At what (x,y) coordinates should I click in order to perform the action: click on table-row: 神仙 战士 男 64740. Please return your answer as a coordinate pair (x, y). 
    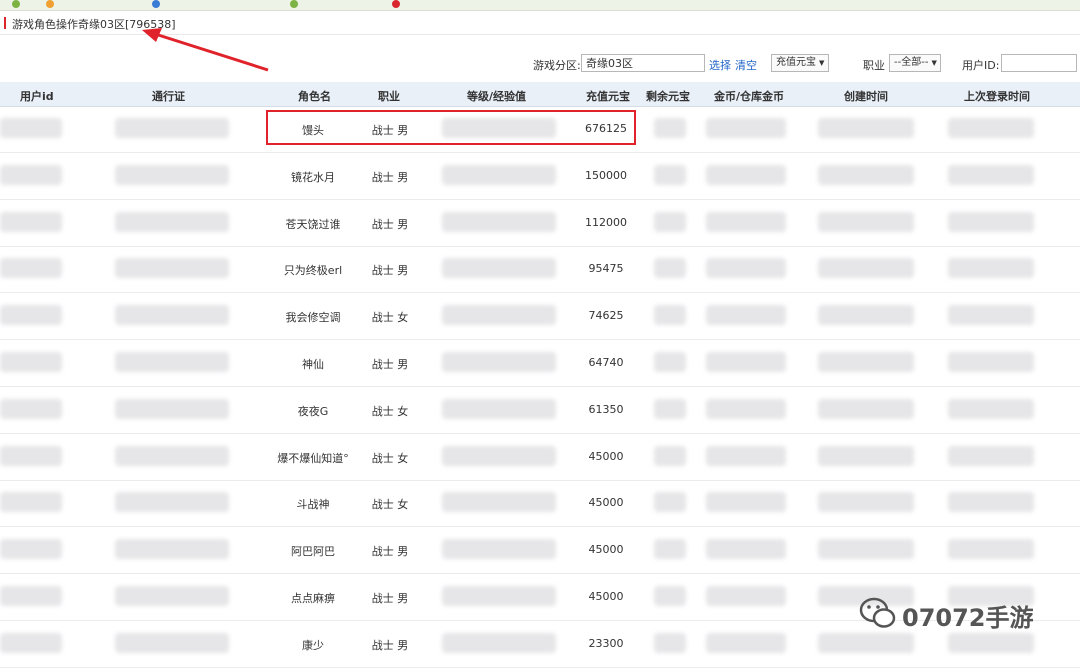
    Looking at the image, I should click on (540, 363).